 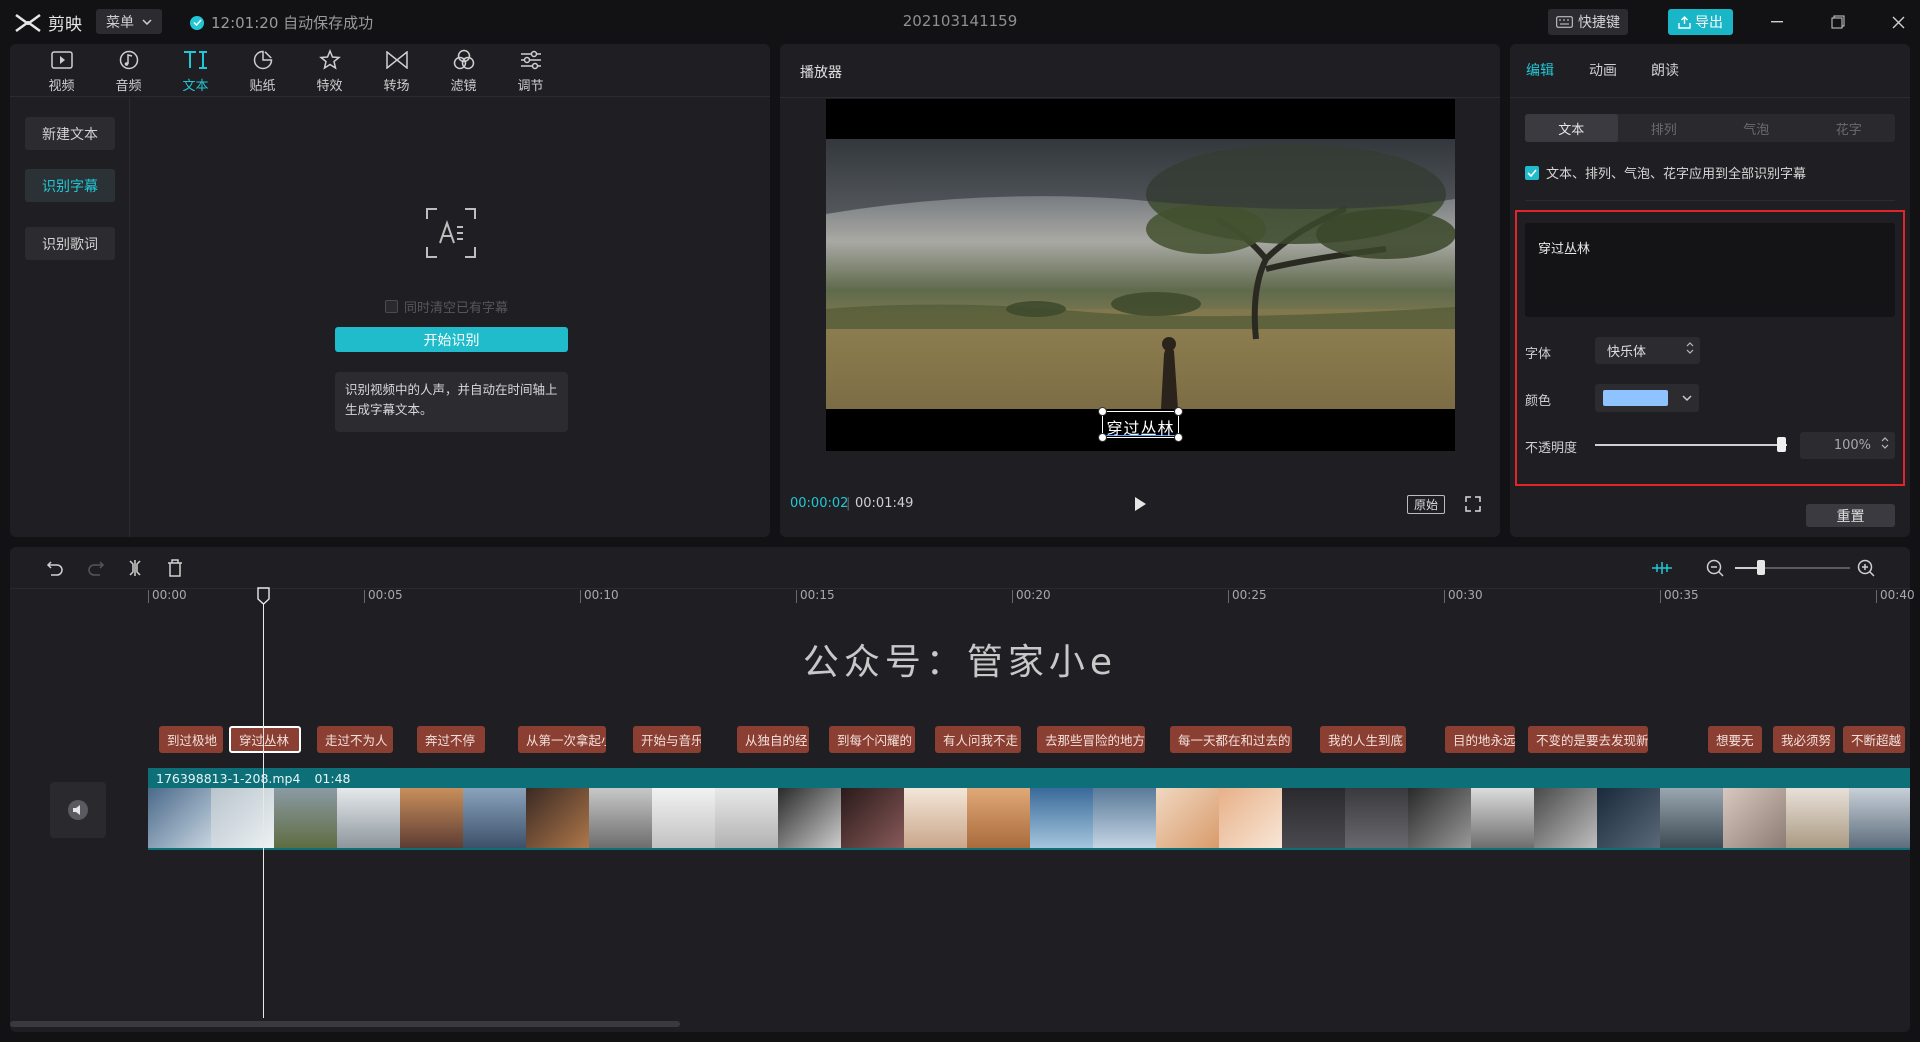 I want to click on subtab-text: 文本, so click(x=1571, y=128).